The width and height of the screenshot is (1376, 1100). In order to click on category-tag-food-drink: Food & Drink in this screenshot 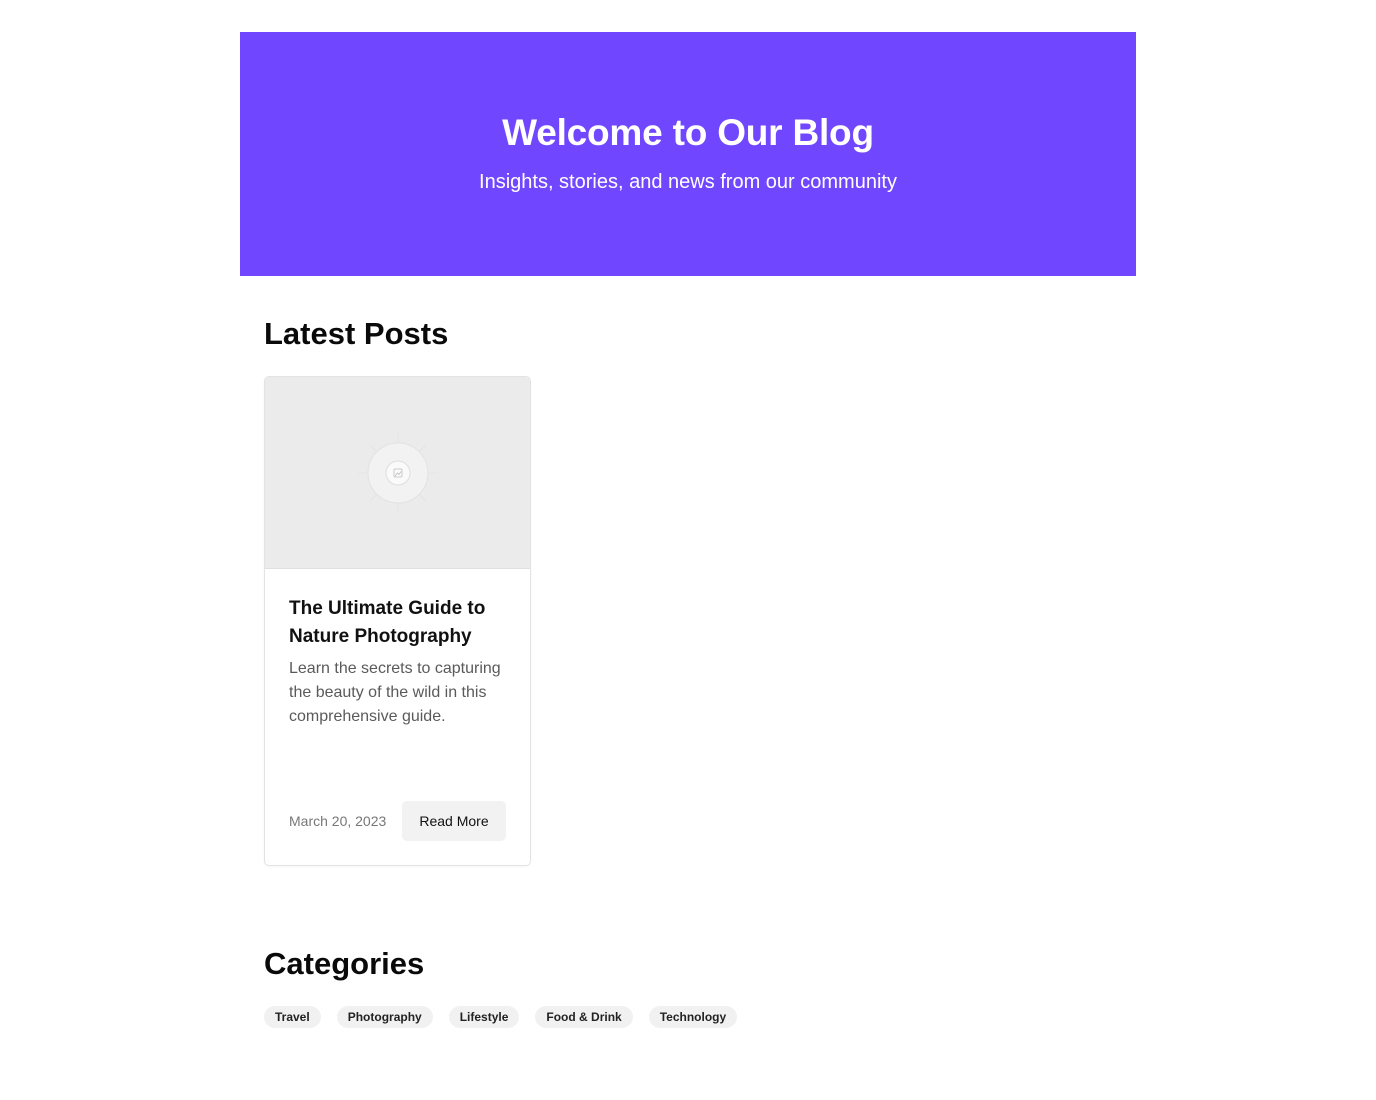, I will do `click(584, 1017)`.